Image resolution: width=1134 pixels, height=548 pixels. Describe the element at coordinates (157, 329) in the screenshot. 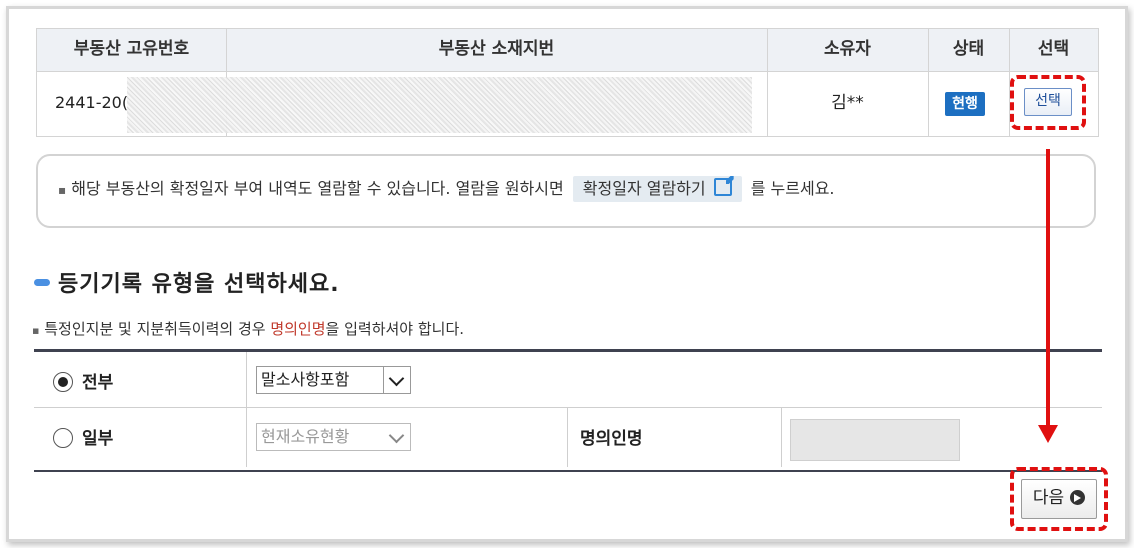

I see `note-before: 특정인지분 및 지분취득이력의 경우` at that location.